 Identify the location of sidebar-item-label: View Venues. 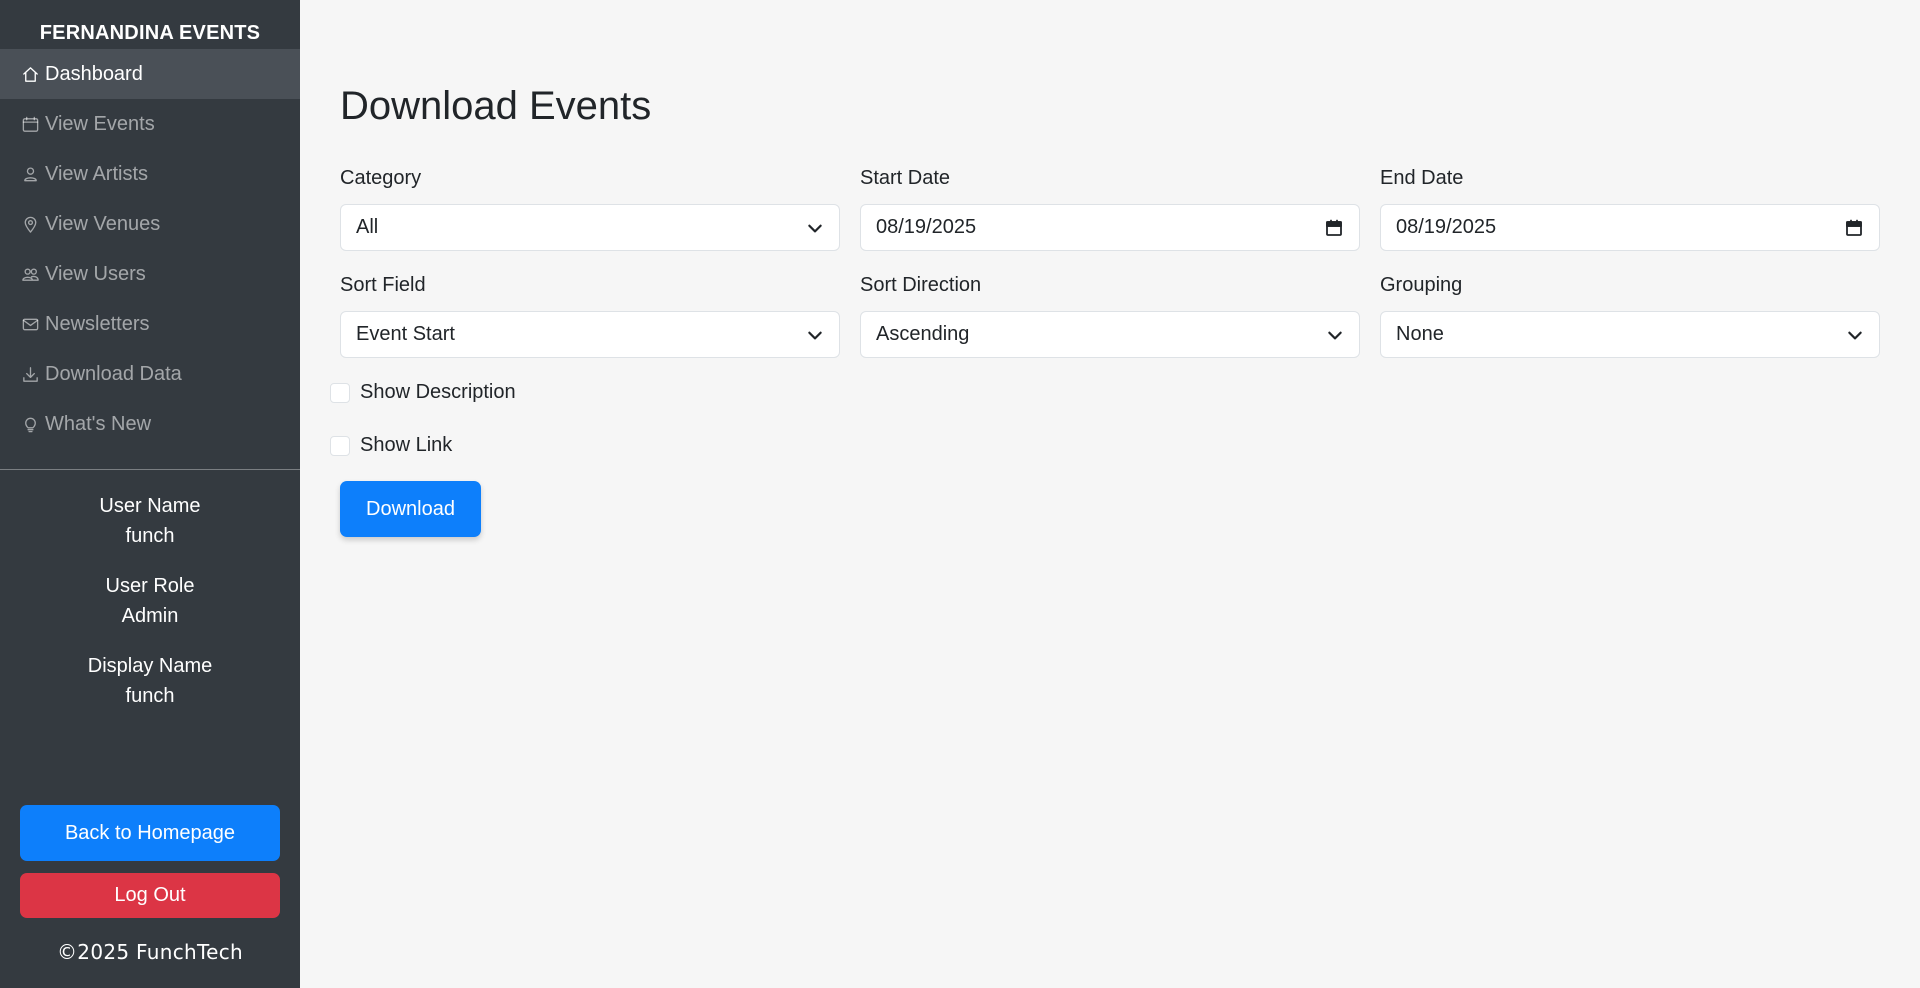
(103, 223).